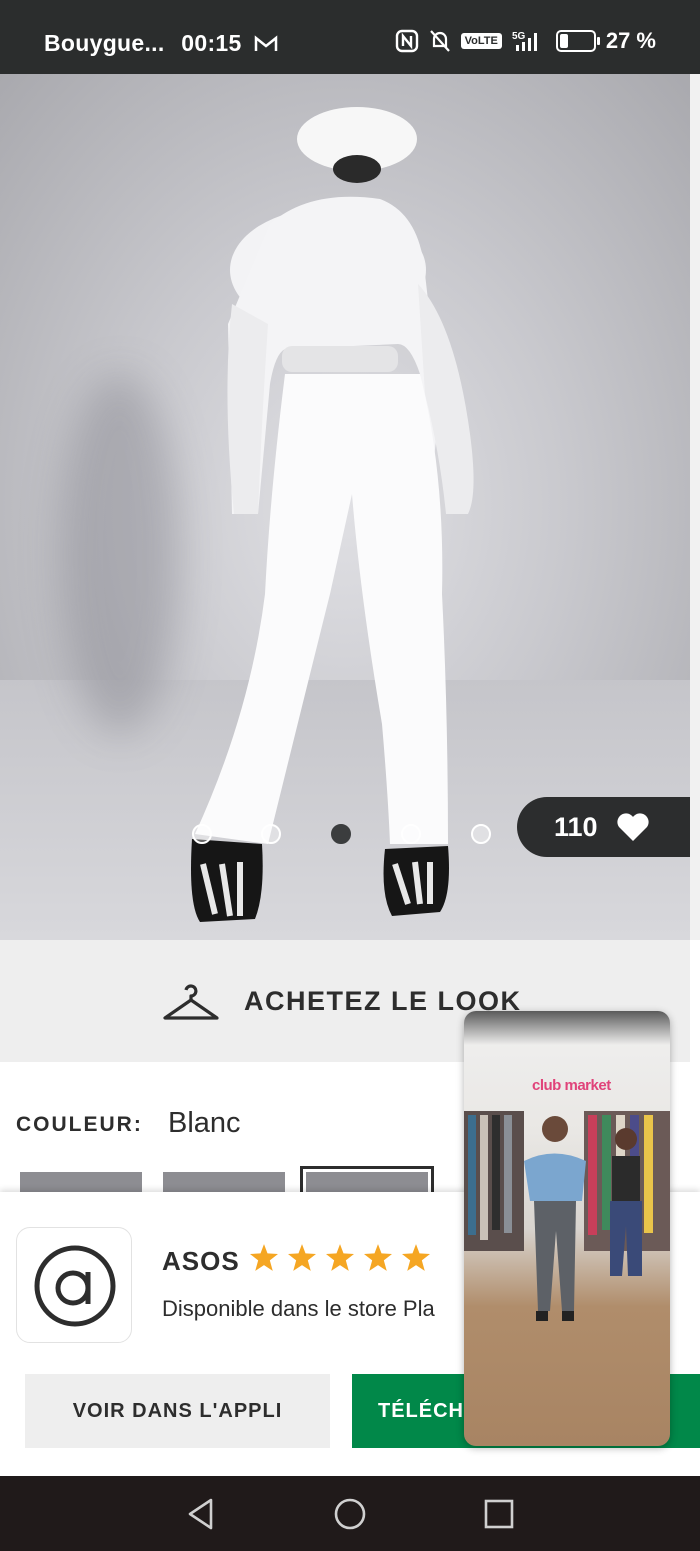  I want to click on volte-badge: VoLTE, so click(481, 41).